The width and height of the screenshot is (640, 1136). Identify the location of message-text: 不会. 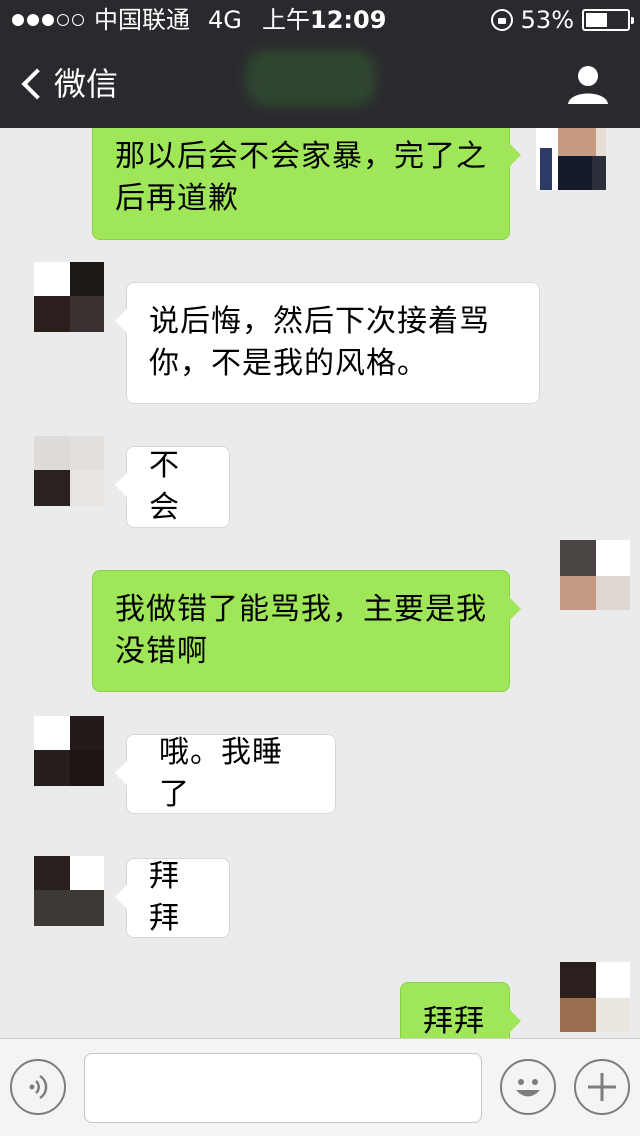
(164, 486).